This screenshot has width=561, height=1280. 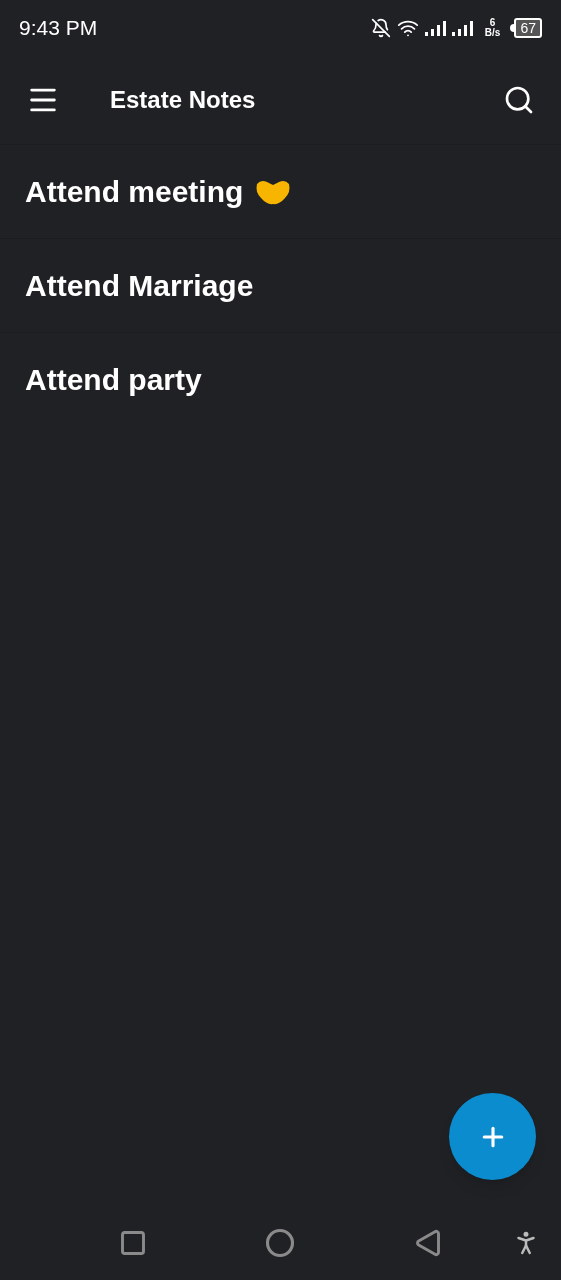 I want to click on recent-apps-button, so click(x=133, y=1243).